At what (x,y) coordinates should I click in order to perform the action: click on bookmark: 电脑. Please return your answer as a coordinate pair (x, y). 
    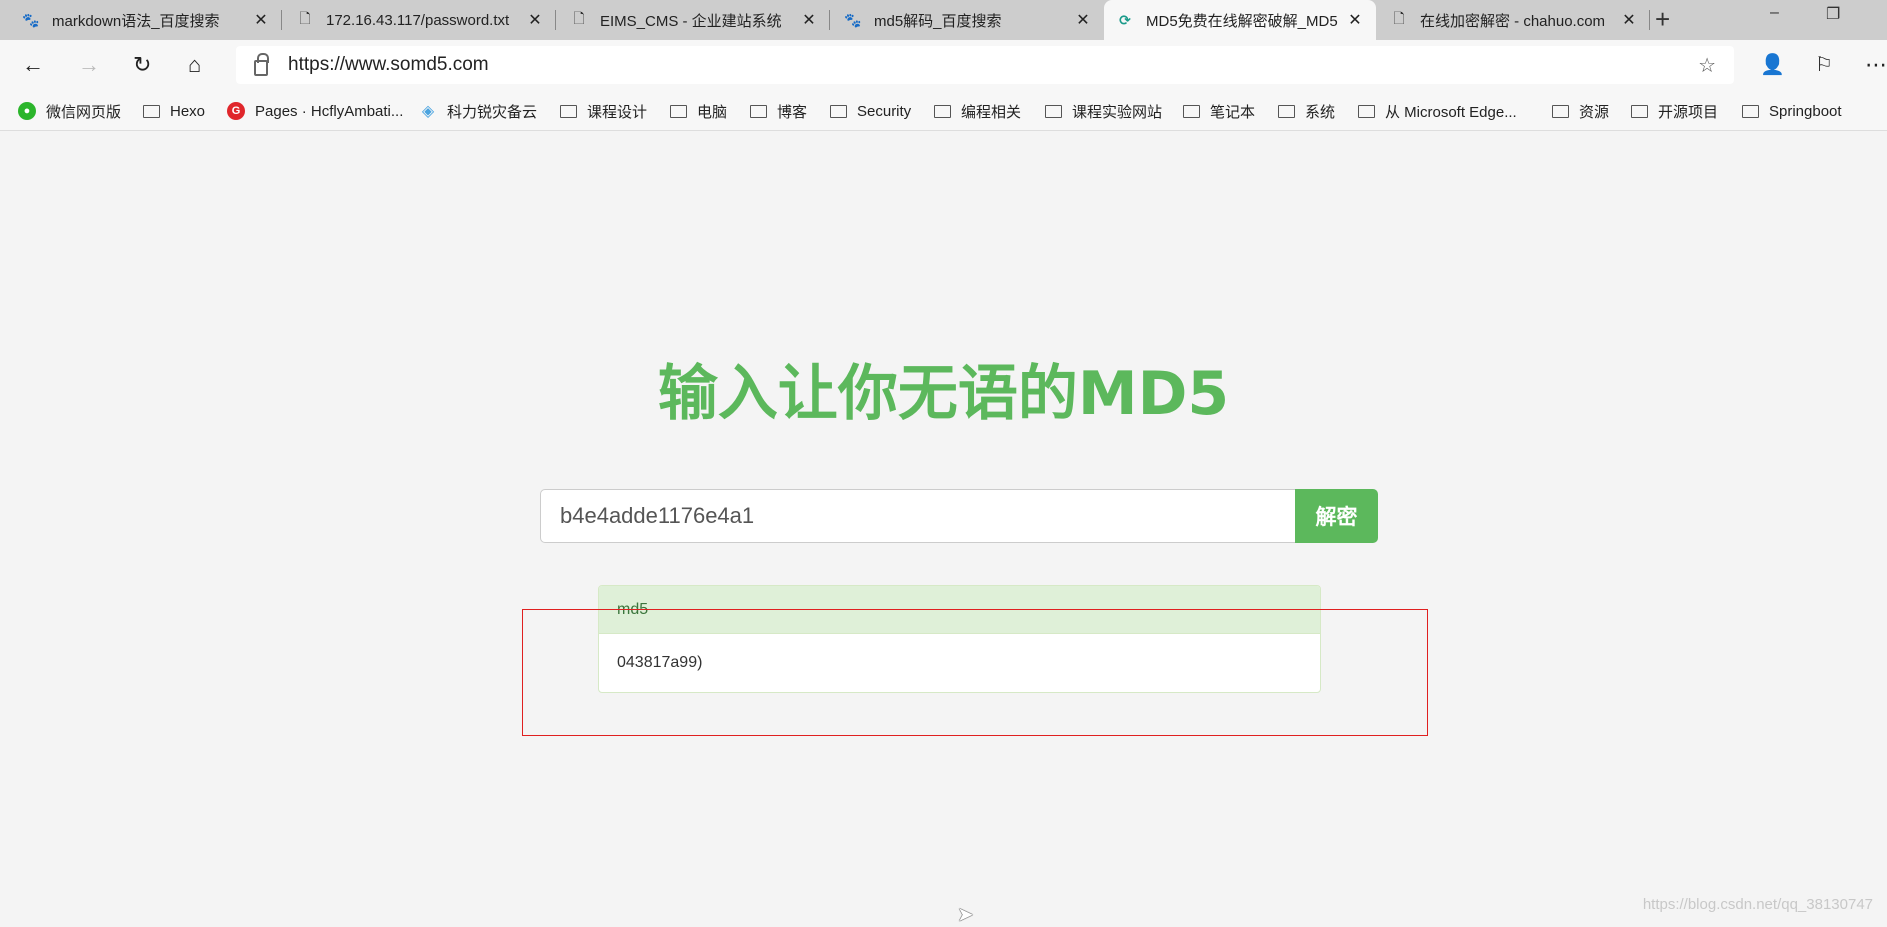
    Looking at the image, I should click on (698, 111).